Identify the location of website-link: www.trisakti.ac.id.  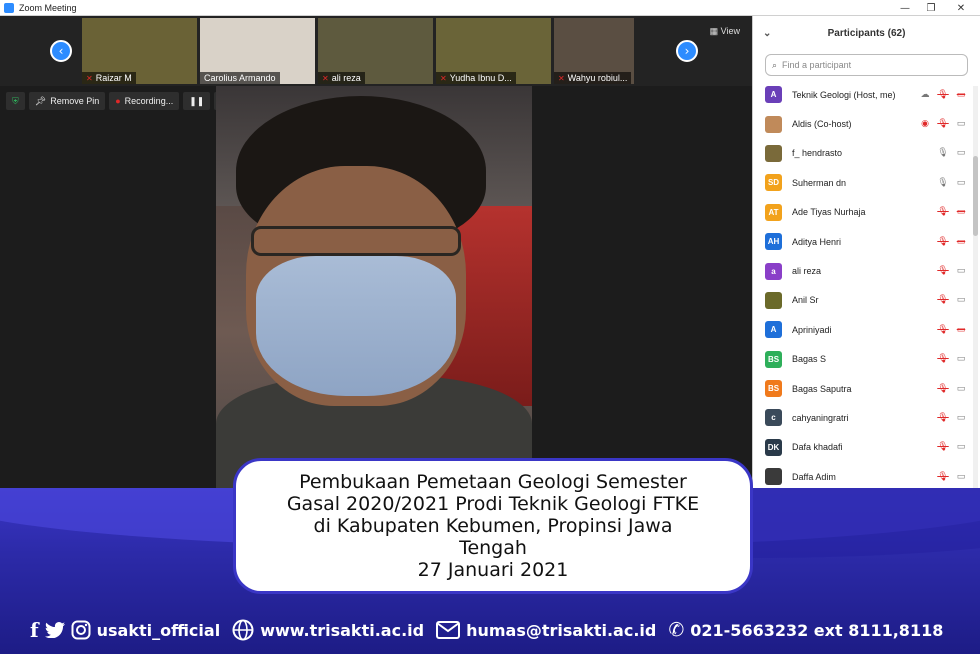
(342, 630).